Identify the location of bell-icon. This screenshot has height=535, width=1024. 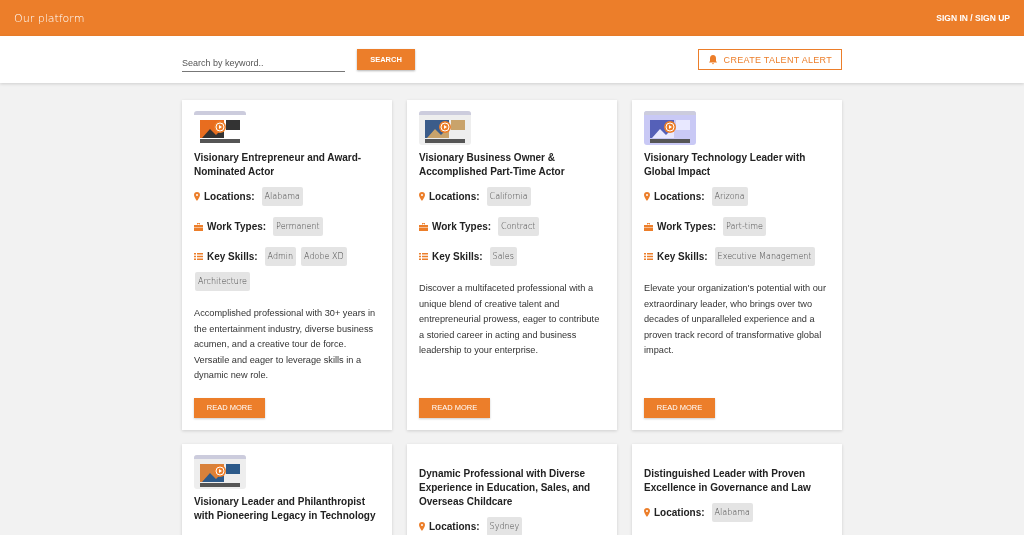
(712, 59).